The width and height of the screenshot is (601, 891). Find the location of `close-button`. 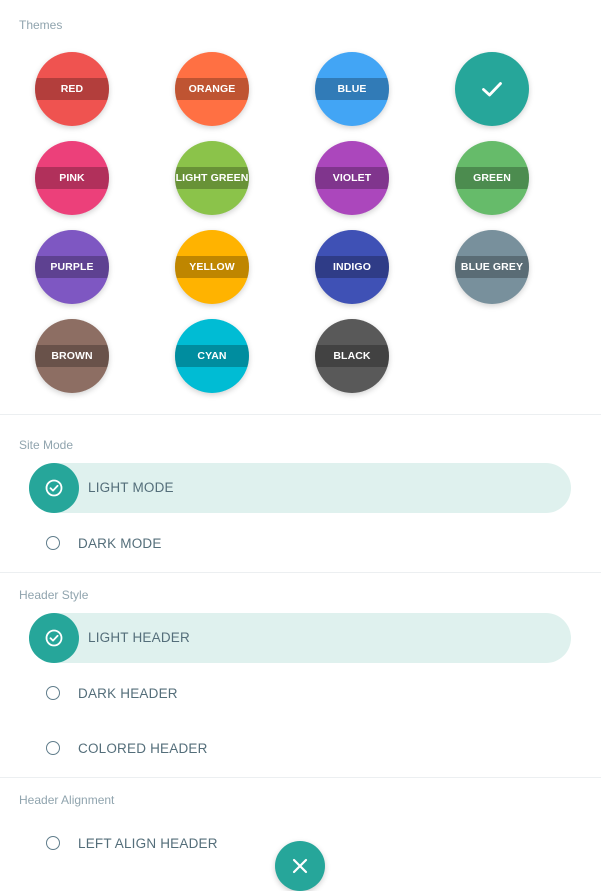

close-button is located at coordinates (300, 866).